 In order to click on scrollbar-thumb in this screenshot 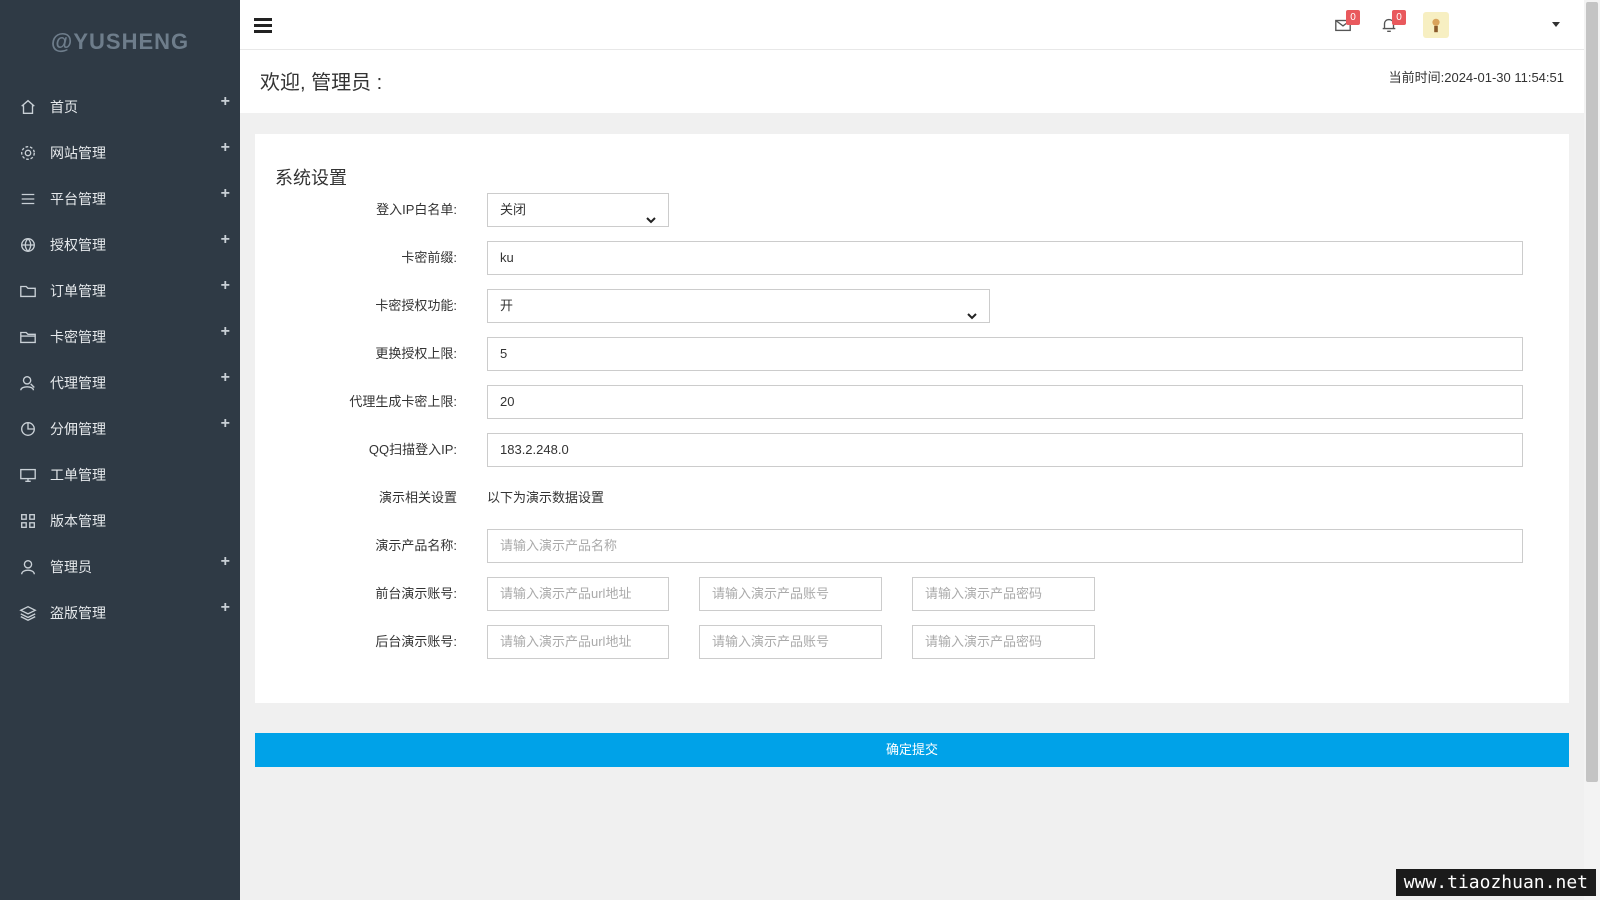, I will do `click(1592, 392)`.